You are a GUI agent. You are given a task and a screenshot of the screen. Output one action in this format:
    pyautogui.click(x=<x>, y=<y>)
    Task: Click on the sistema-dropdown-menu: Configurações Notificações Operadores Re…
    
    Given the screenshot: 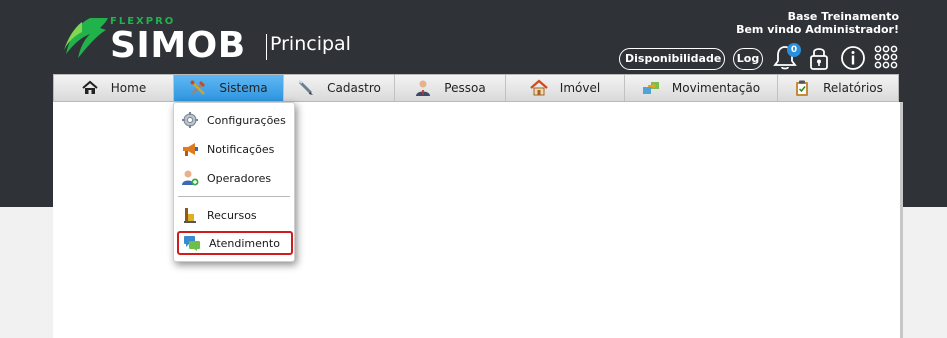 What is the action you would take?
    pyautogui.click(x=234, y=182)
    